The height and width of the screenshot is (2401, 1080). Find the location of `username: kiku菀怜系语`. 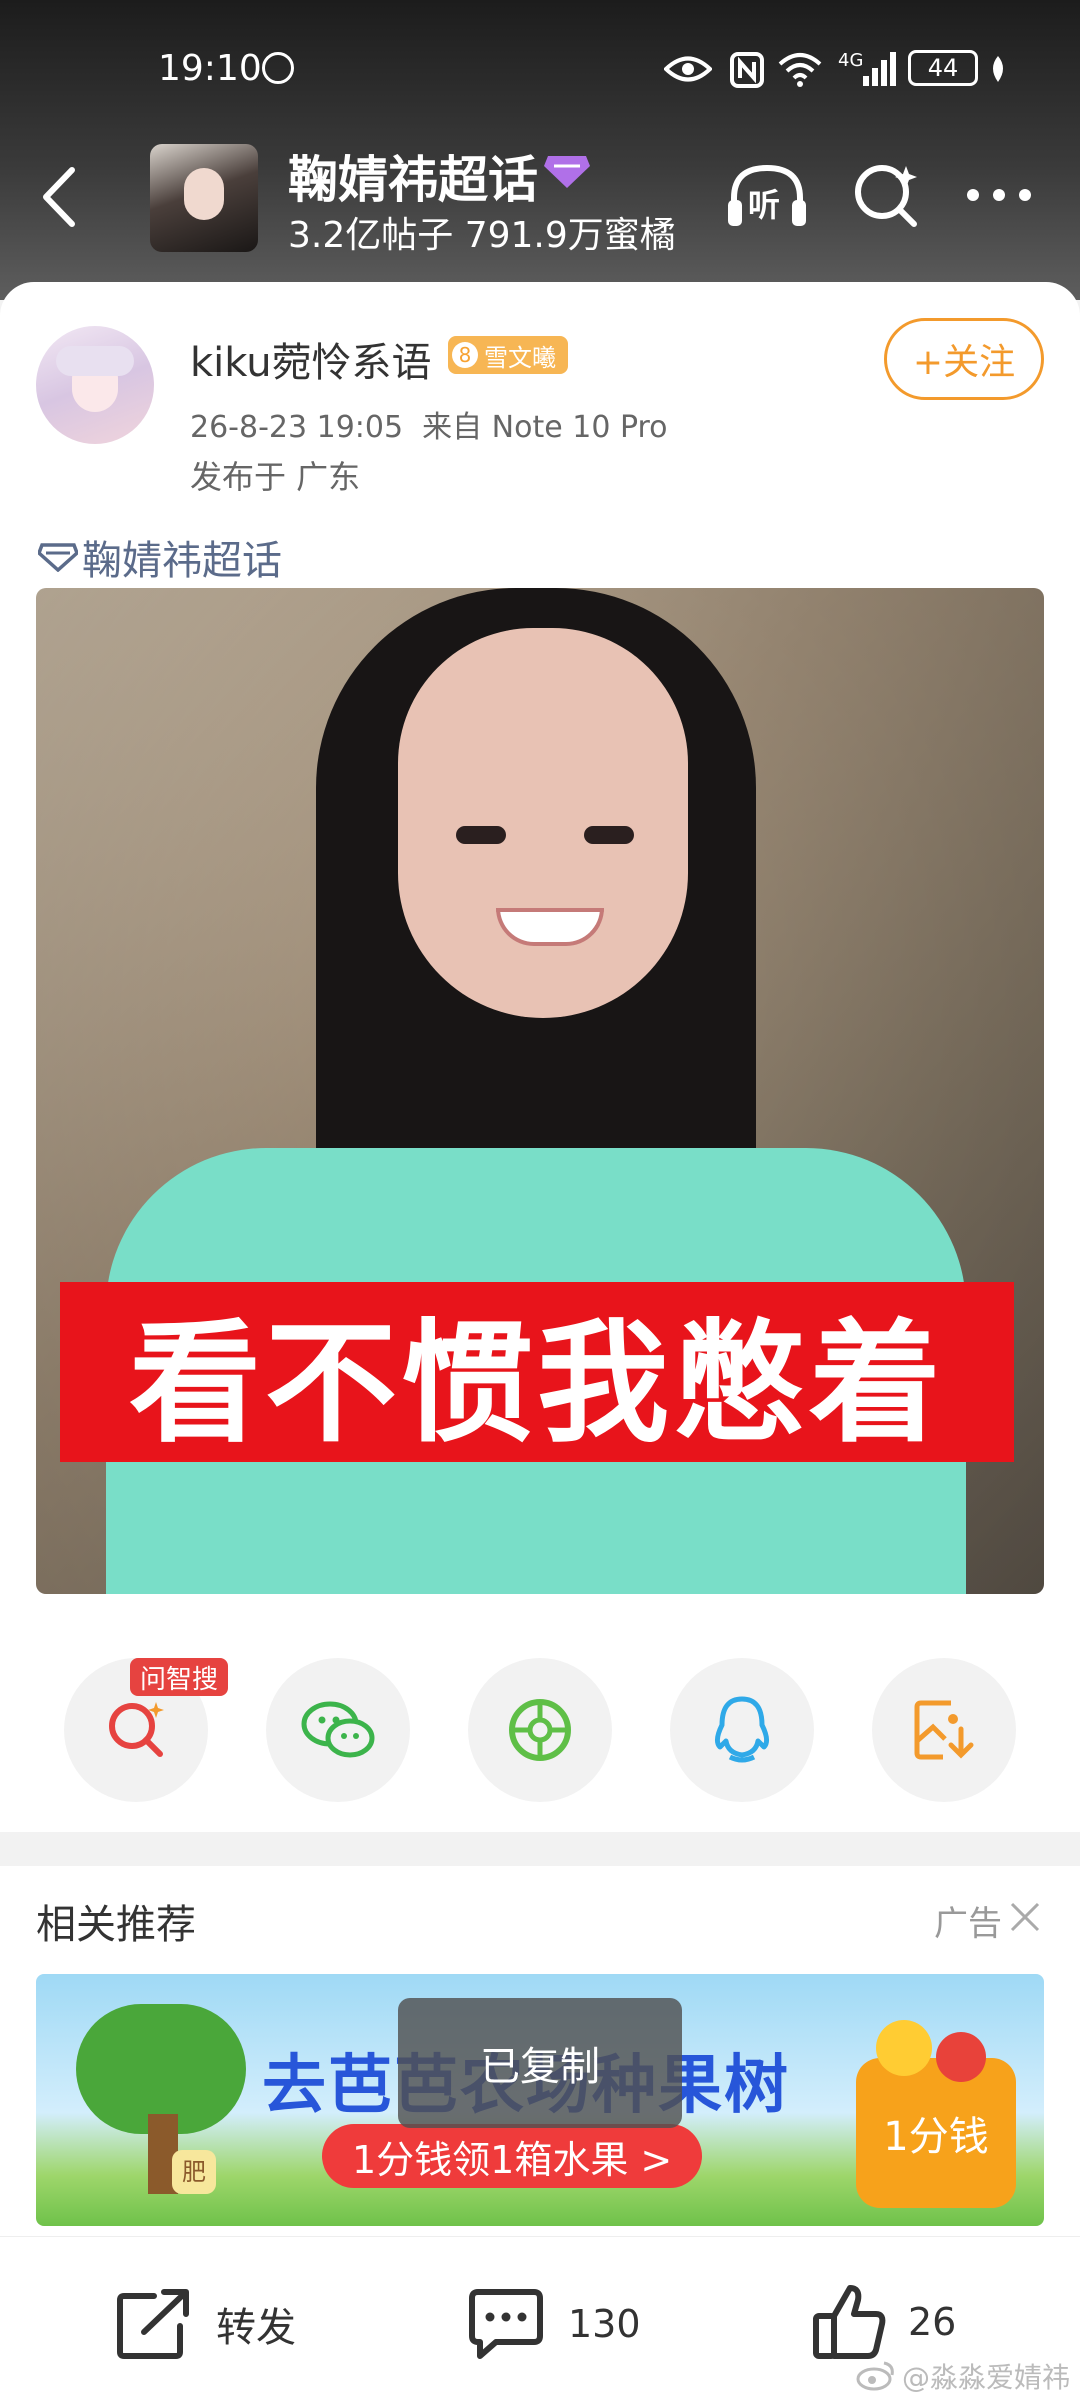

username: kiku菀怜系语 is located at coordinates (311, 359).